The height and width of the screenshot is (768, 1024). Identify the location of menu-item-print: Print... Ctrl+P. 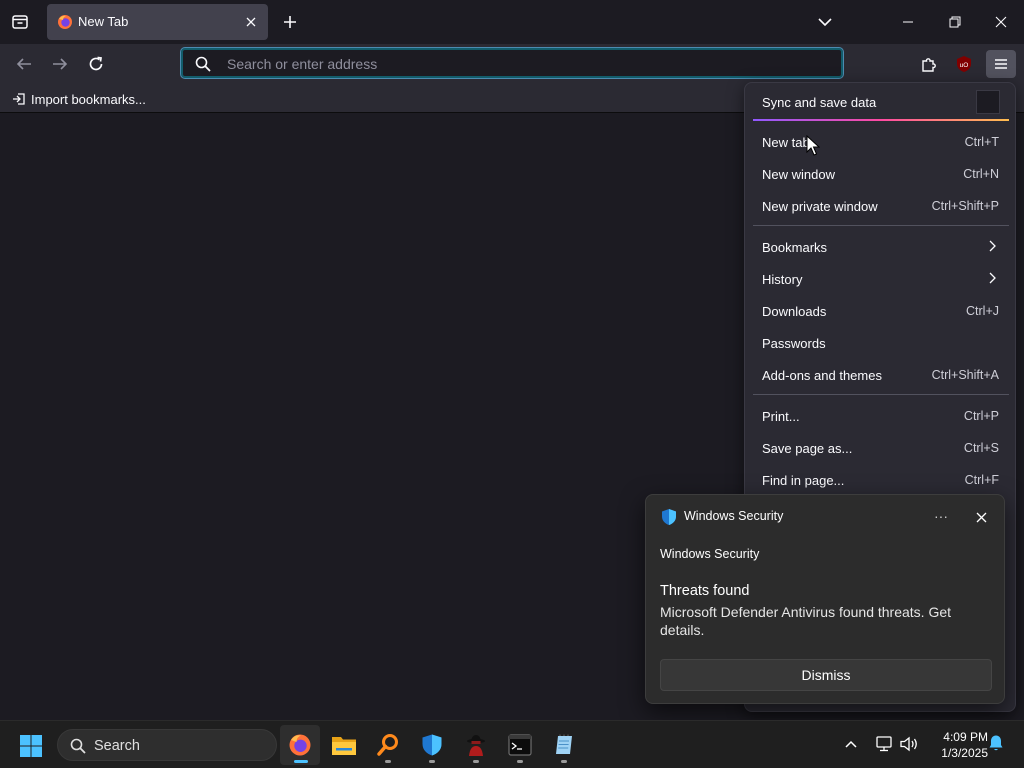
(881, 416).